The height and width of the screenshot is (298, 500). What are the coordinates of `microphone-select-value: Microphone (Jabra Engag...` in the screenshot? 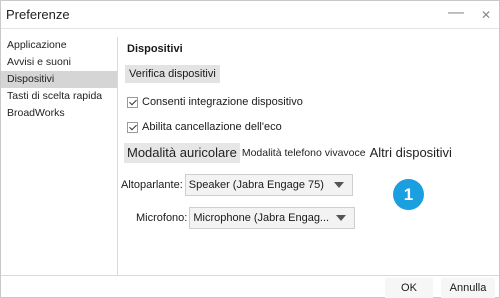 It's located at (261, 218).